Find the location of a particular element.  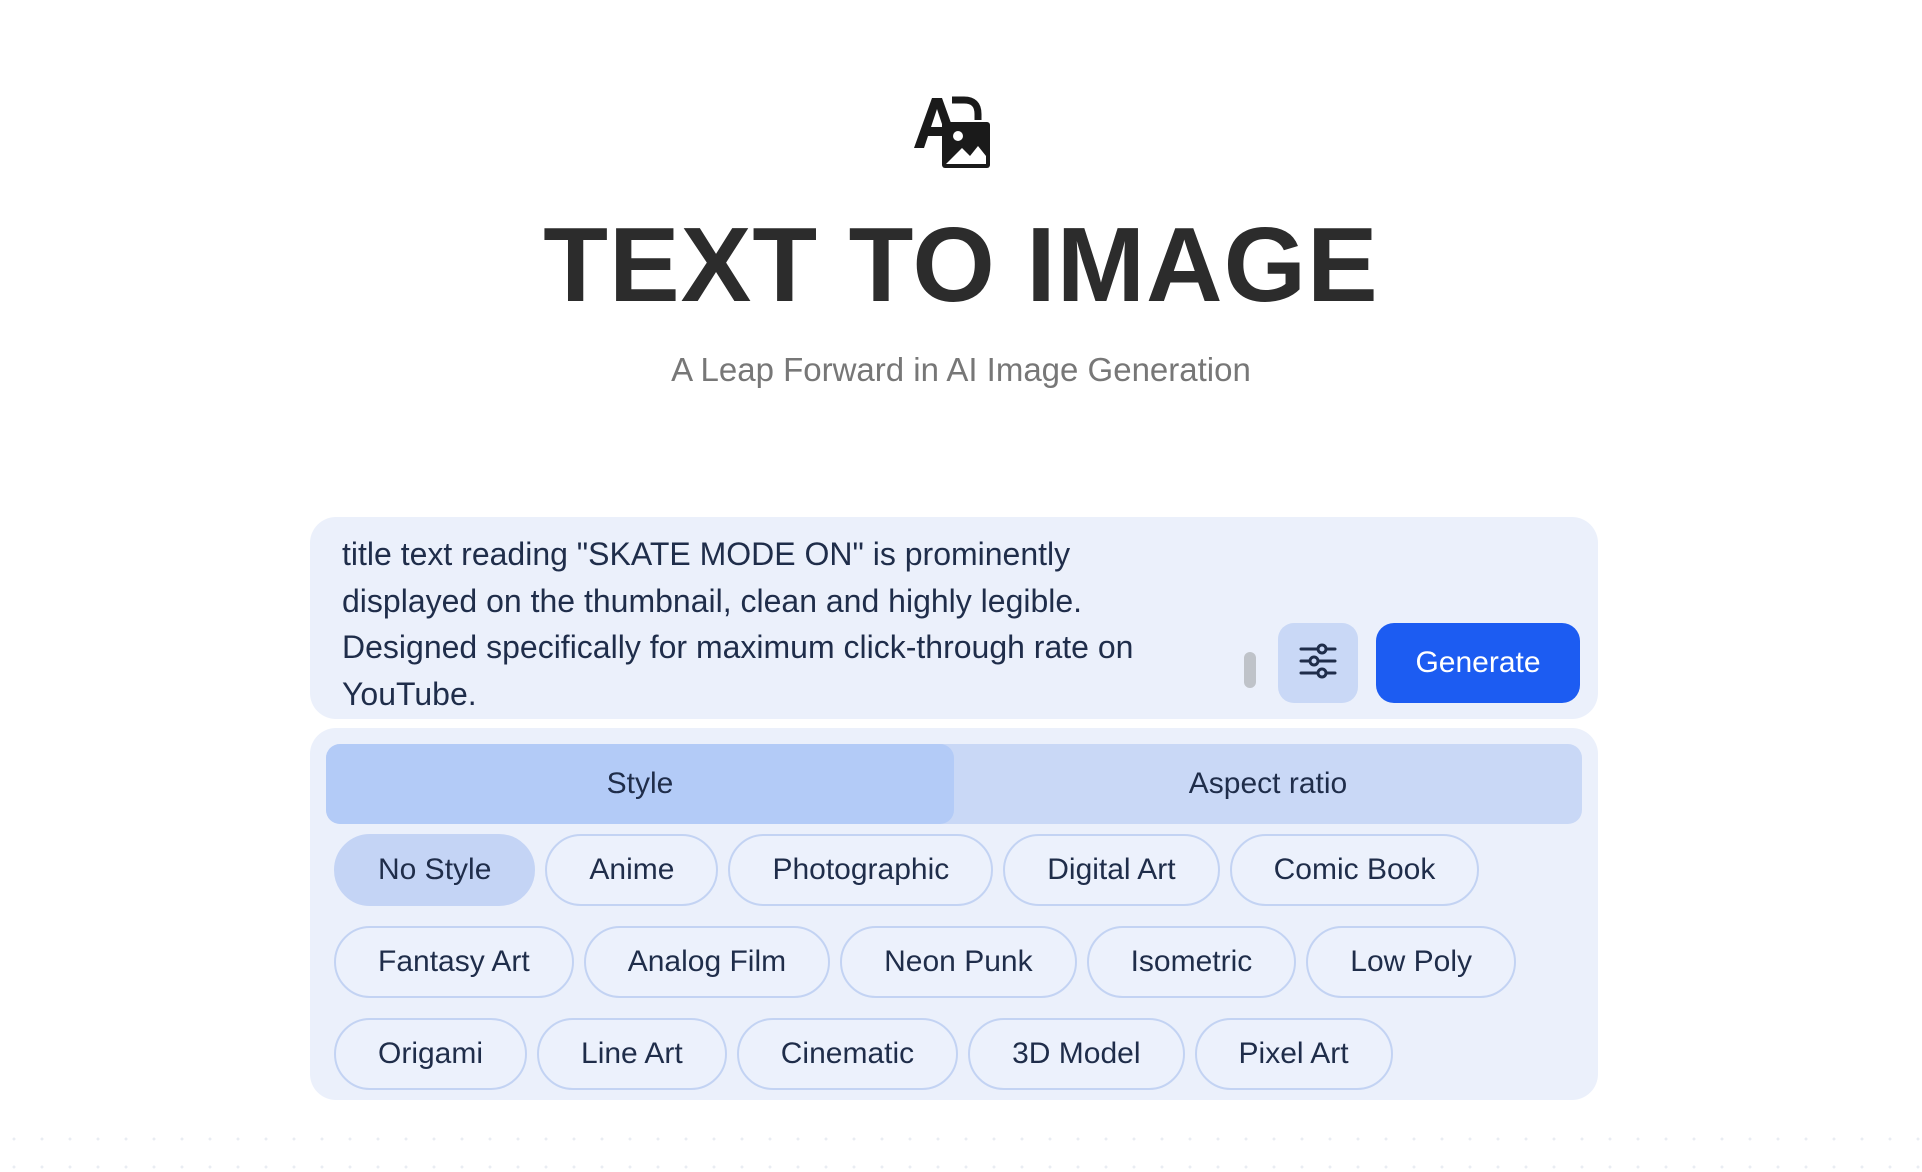

settings-button is located at coordinates (1318, 663).